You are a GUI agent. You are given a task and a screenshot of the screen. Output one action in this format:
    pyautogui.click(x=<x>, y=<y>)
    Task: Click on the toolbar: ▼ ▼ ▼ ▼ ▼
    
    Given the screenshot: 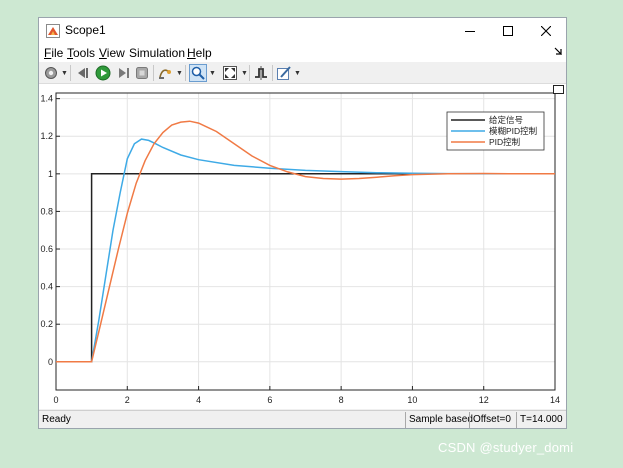 What is the action you would take?
    pyautogui.click(x=302, y=73)
    